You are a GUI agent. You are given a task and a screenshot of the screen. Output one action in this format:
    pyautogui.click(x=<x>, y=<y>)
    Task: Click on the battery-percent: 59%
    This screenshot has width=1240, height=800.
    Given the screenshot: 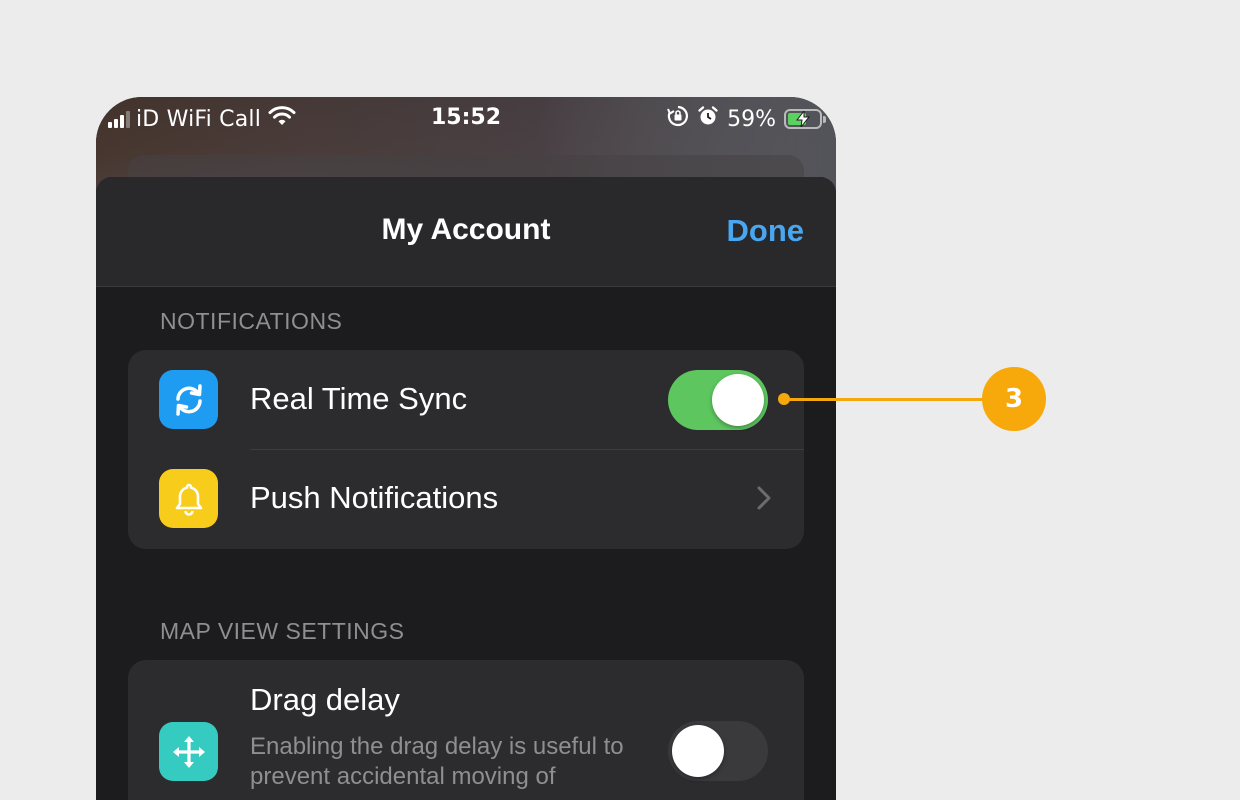 What is the action you would take?
    pyautogui.click(x=751, y=119)
    